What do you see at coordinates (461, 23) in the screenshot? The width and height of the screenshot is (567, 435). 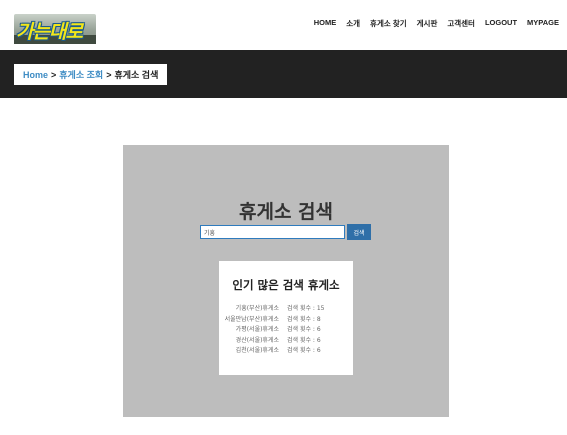 I see `nav-customer-center: 고객센터` at bounding box center [461, 23].